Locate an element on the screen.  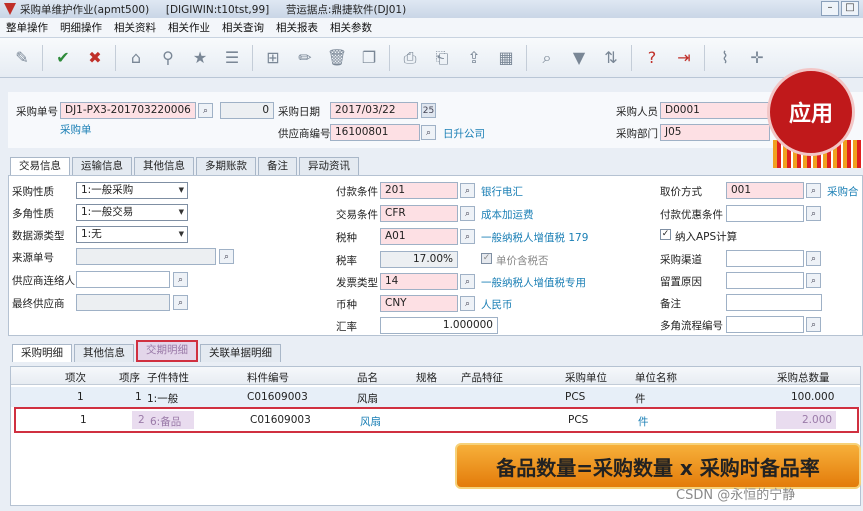
source-type-label: 数据源类型 is located at coordinates (38, 236).